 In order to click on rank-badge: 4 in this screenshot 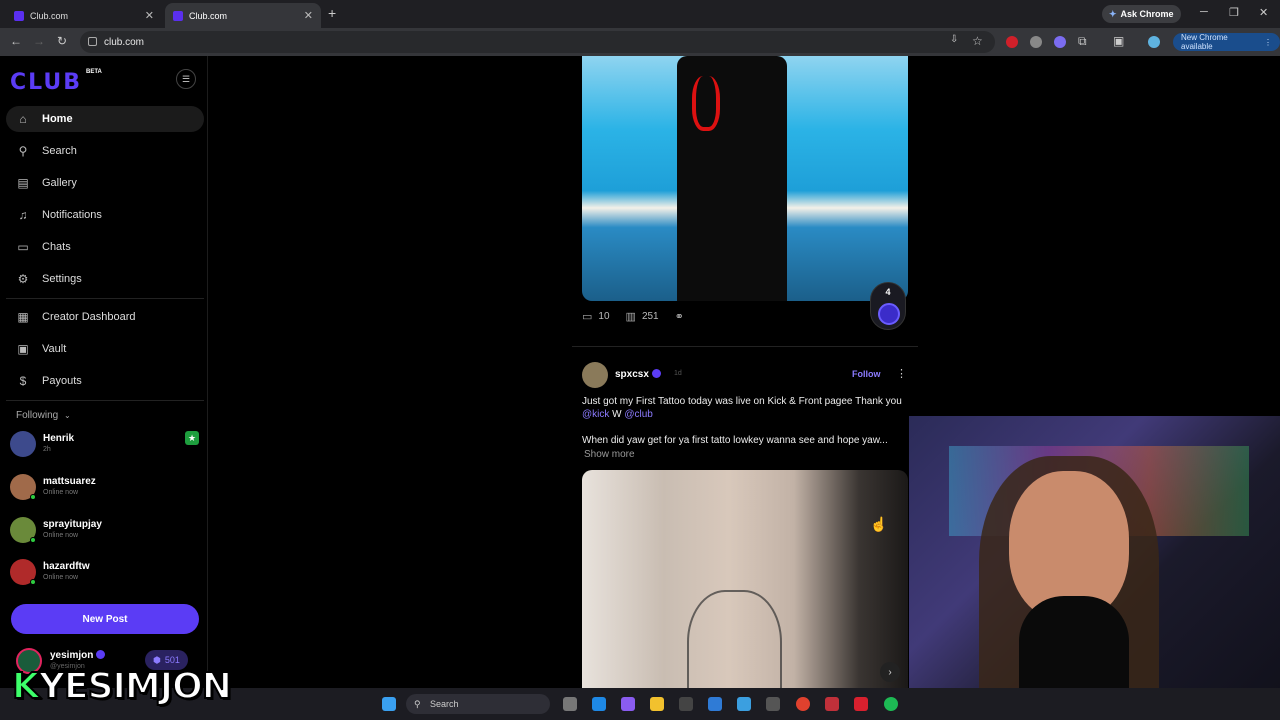, I will do `click(888, 306)`.